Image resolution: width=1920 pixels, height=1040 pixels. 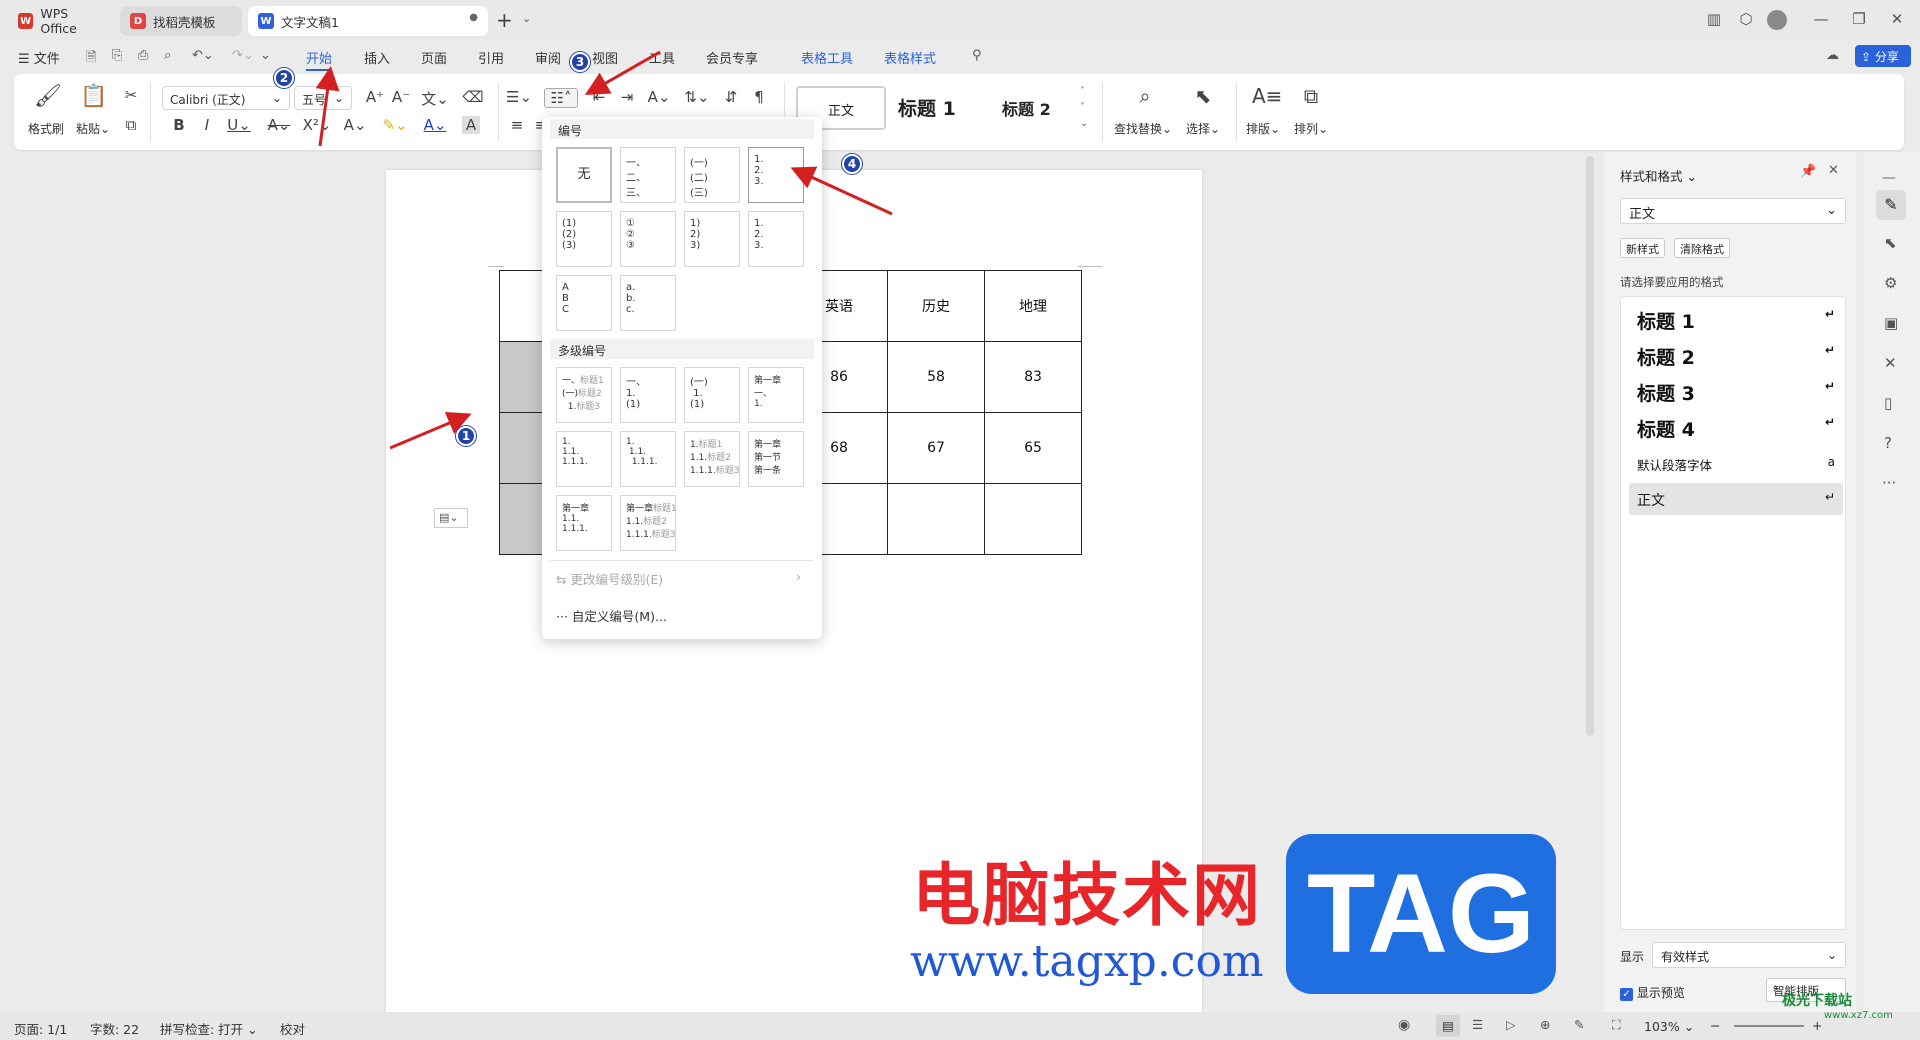 What do you see at coordinates (1833, 170) in the screenshot?
I see `close-panel-icon: ✕` at bounding box center [1833, 170].